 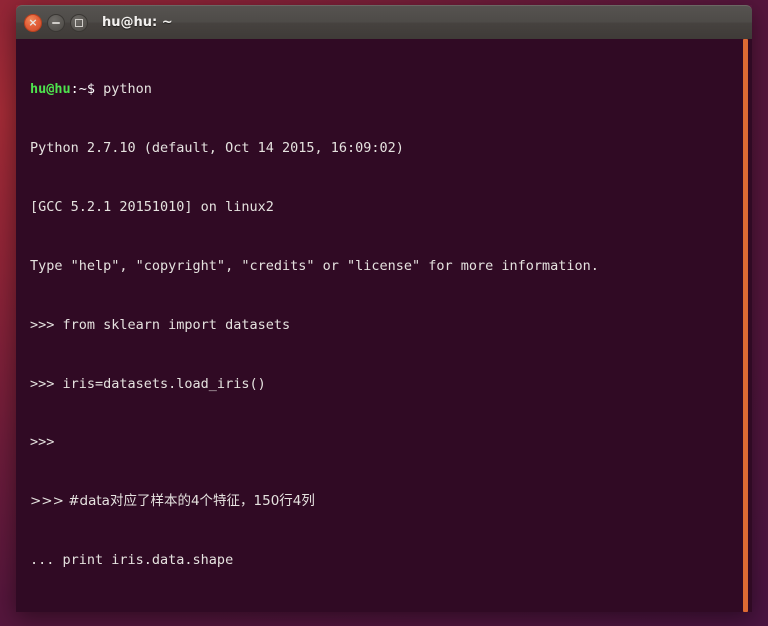 What do you see at coordinates (83, 89) in the screenshot?
I see `prompt-sigil: :~$` at bounding box center [83, 89].